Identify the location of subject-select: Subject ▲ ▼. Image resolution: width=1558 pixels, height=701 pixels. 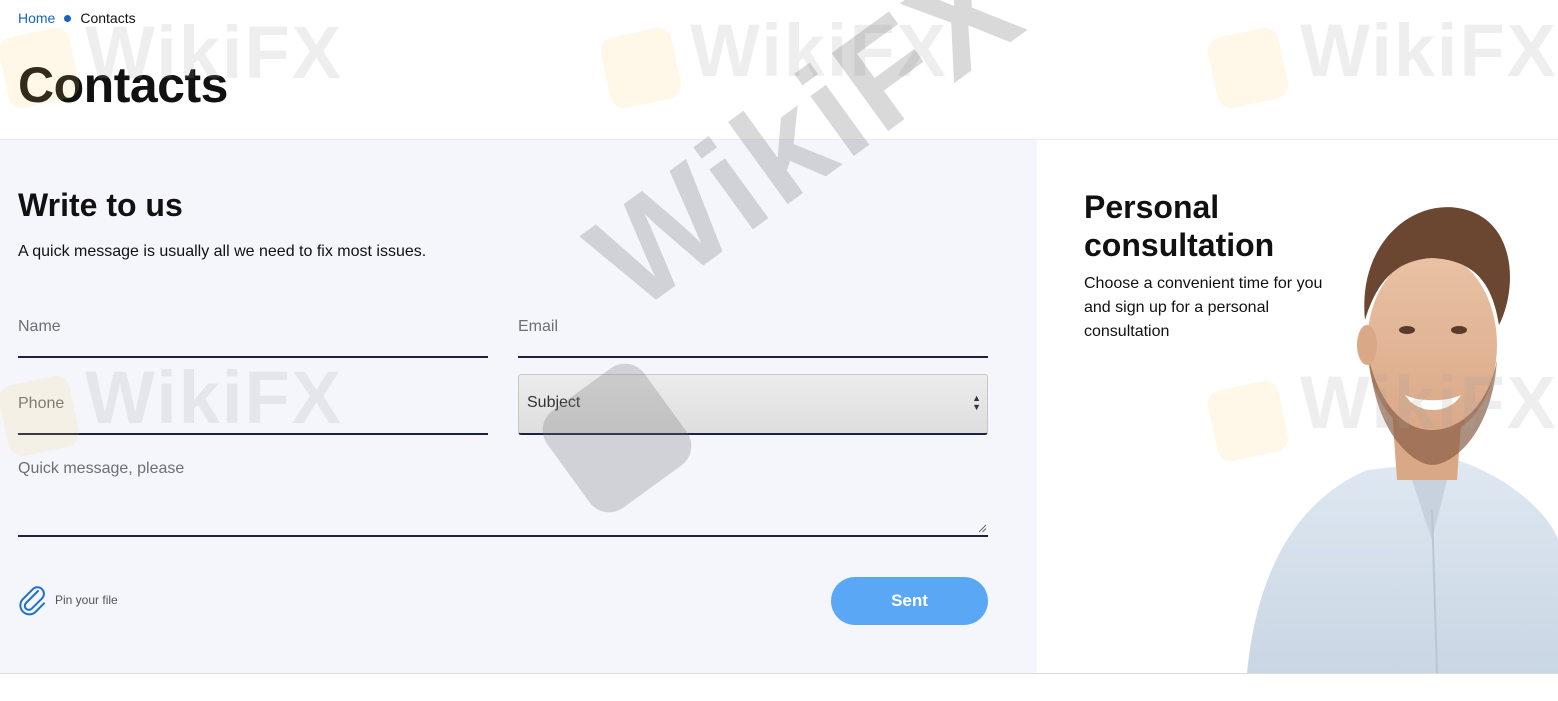
(753, 404).